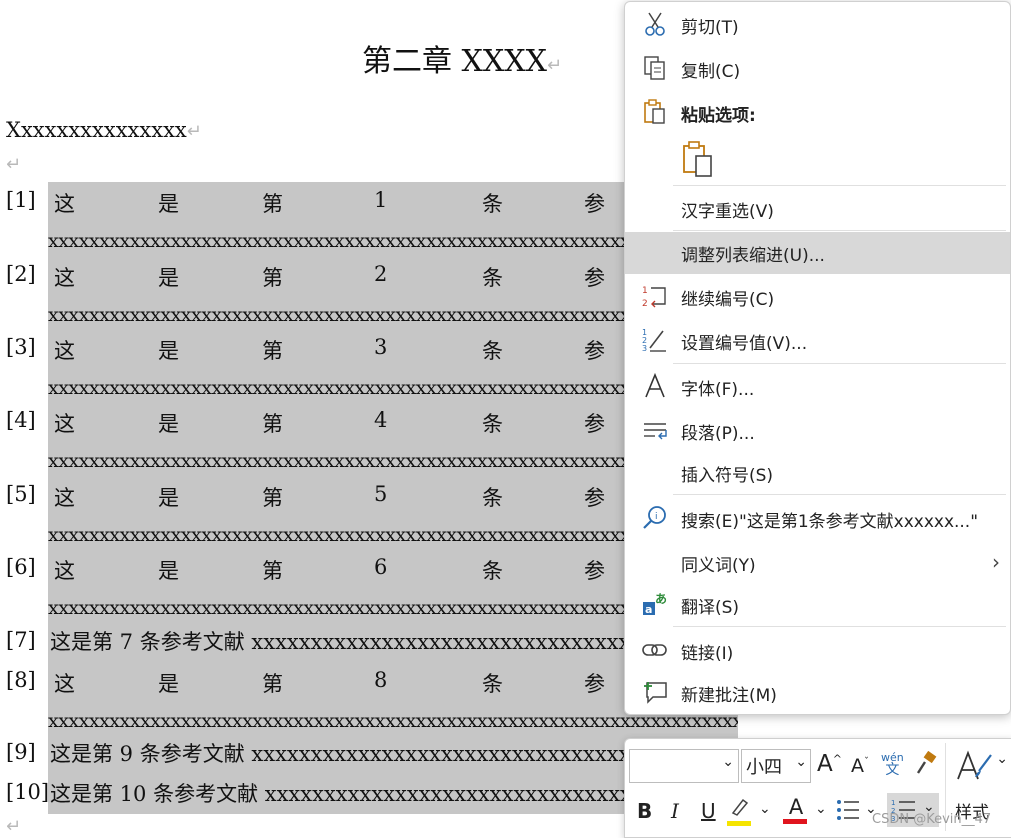 This screenshot has width=1011, height=838. I want to click on continue-numbering-icon: 1 2, so click(654, 297).